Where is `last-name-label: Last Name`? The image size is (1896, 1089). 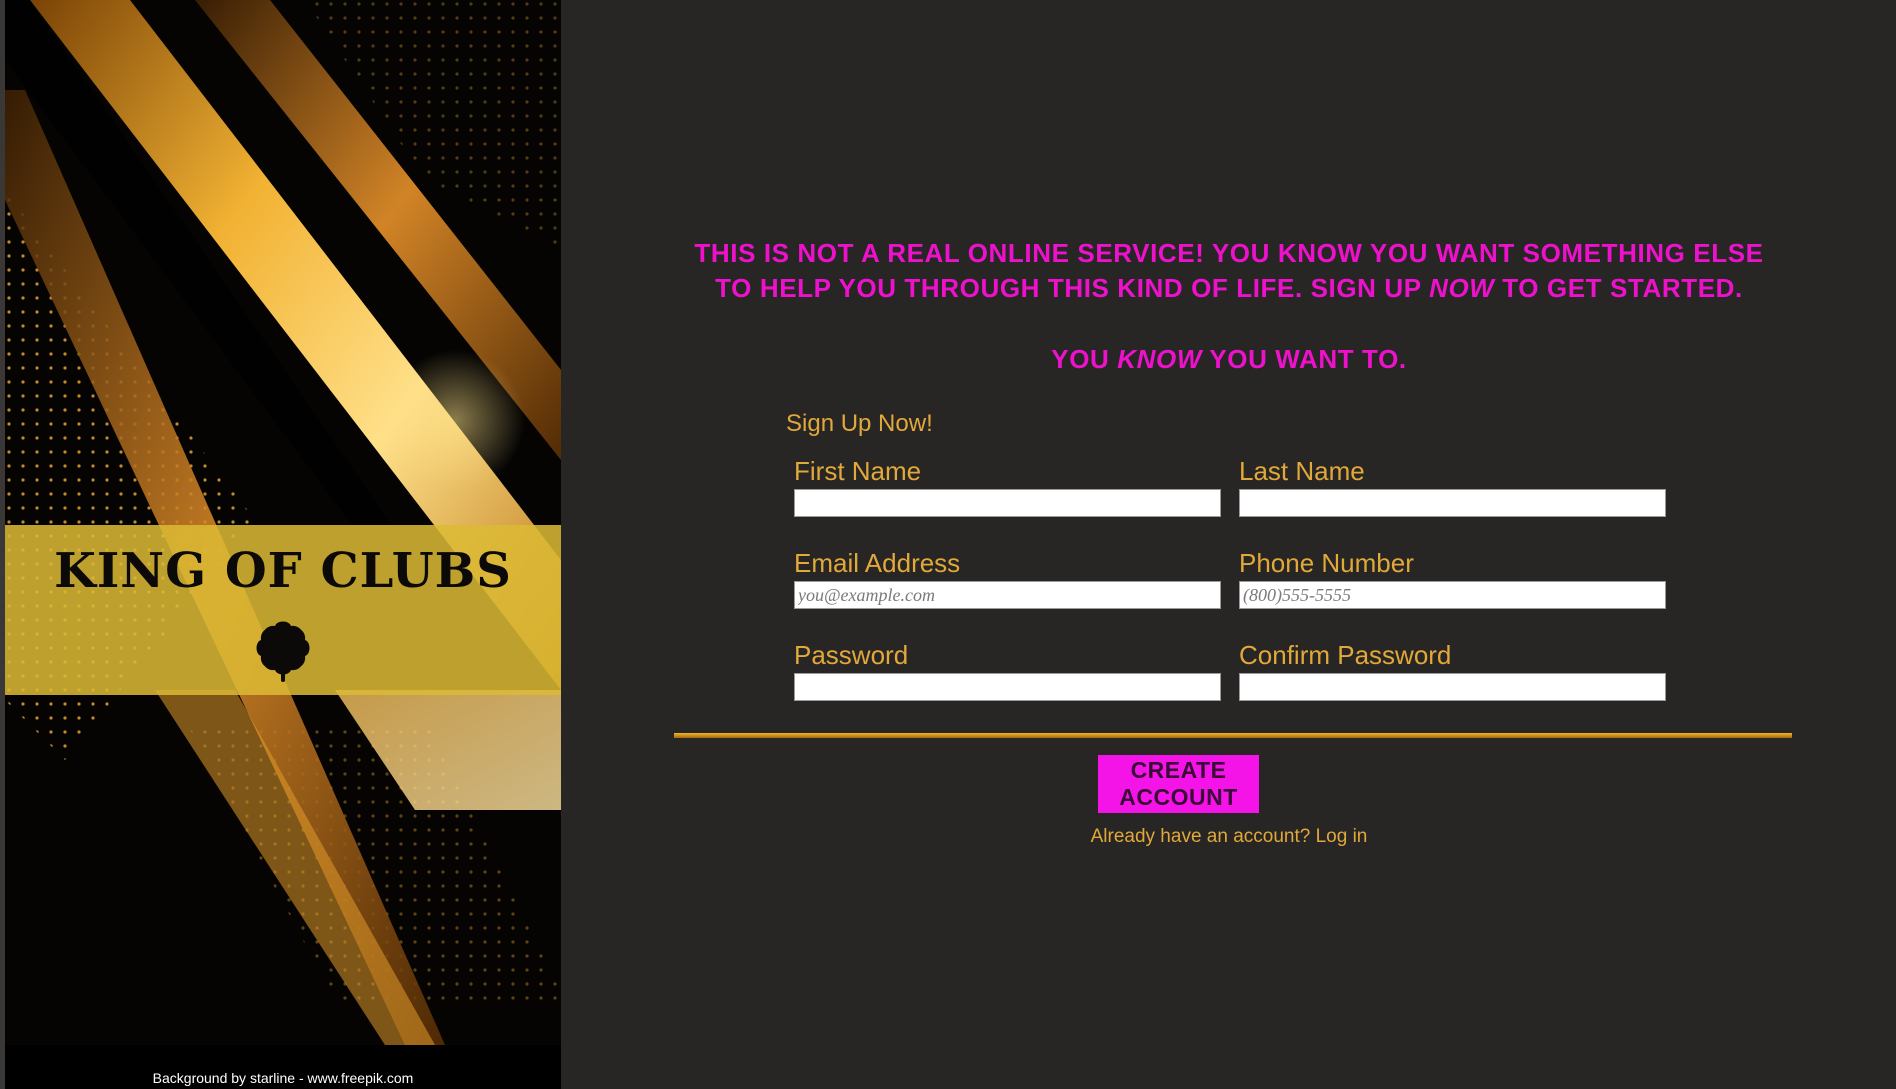 last-name-label: Last Name is located at coordinates (1302, 471).